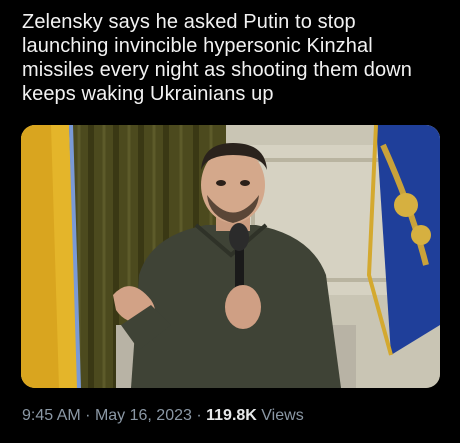 The image size is (460, 443). Describe the element at coordinates (197, 46) in the screenshot. I see `tweet-text-line: launching invincible hypersonic Kinzhal` at that location.